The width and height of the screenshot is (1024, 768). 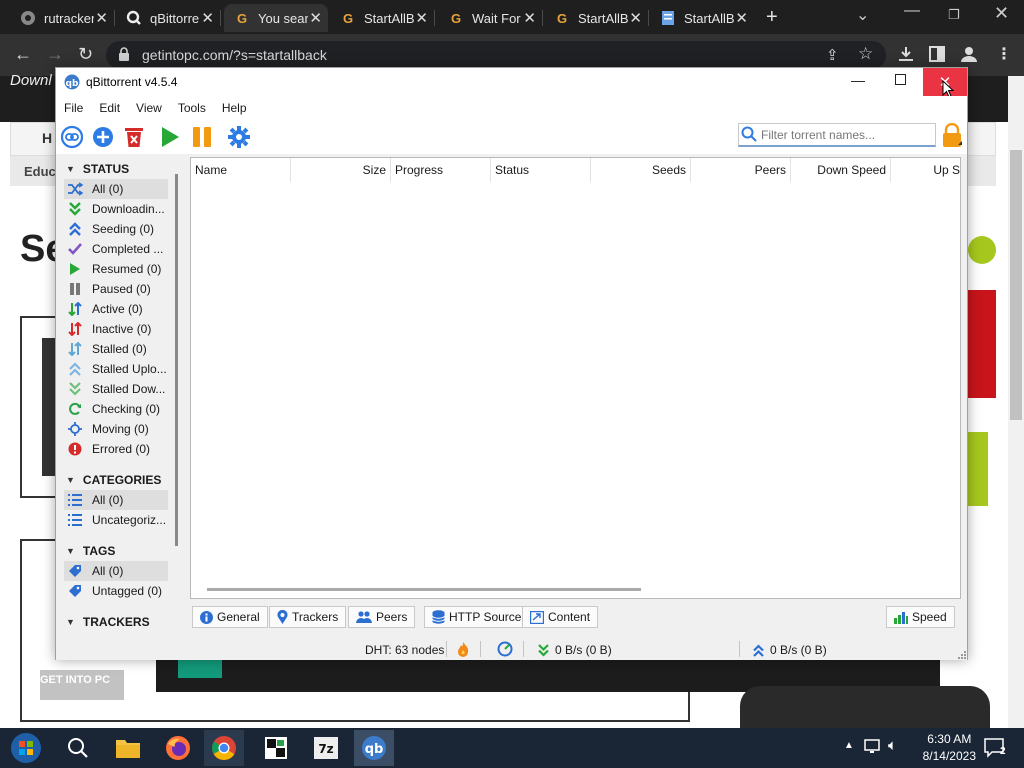 What do you see at coordinates (969, 55) in the screenshot?
I see `profile-avatar-icon` at bounding box center [969, 55].